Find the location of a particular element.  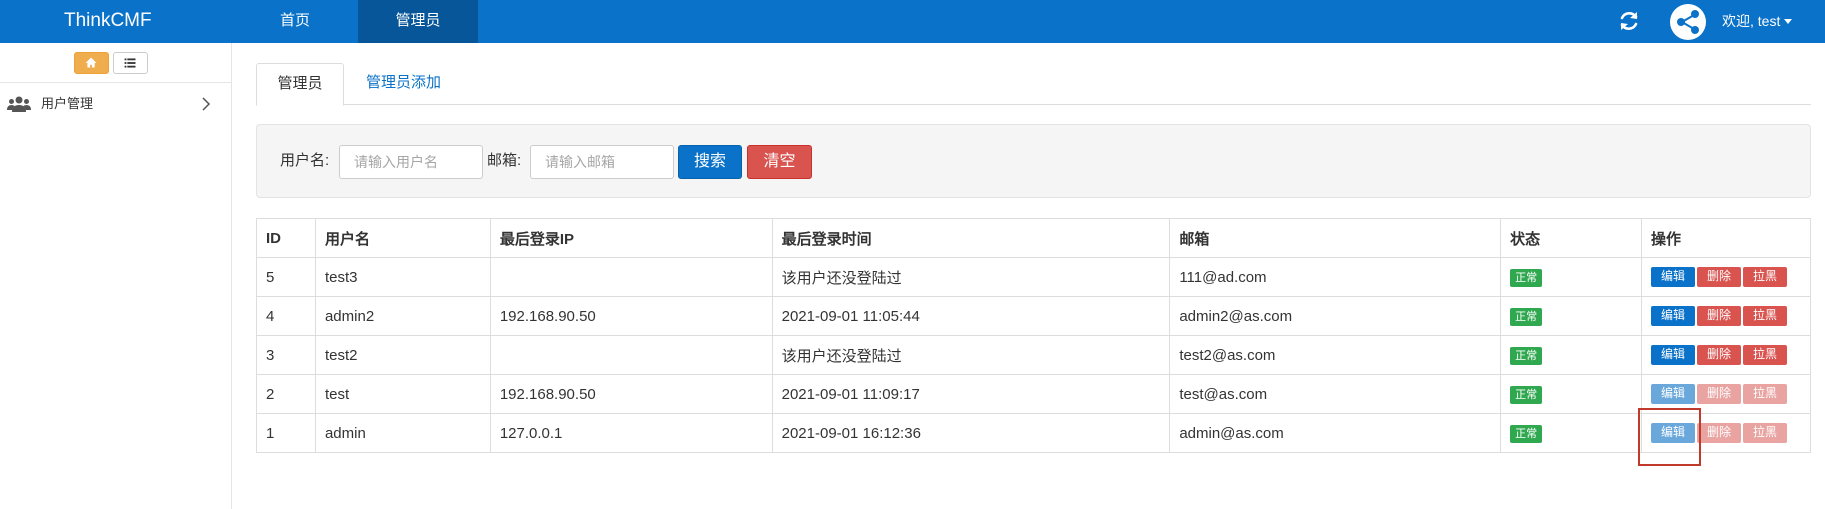

user-menu-toggle: 欢迎, test is located at coordinates (1757, 21).